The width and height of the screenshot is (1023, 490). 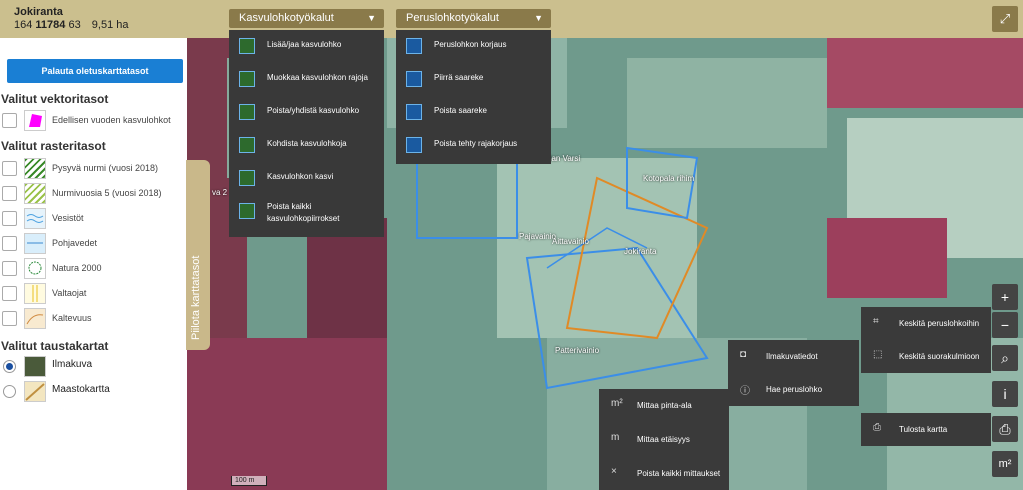 What do you see at coordinates (247, 112) in the screenshot?
I see `delete-merge-icon` at bounding box center [247, 112].